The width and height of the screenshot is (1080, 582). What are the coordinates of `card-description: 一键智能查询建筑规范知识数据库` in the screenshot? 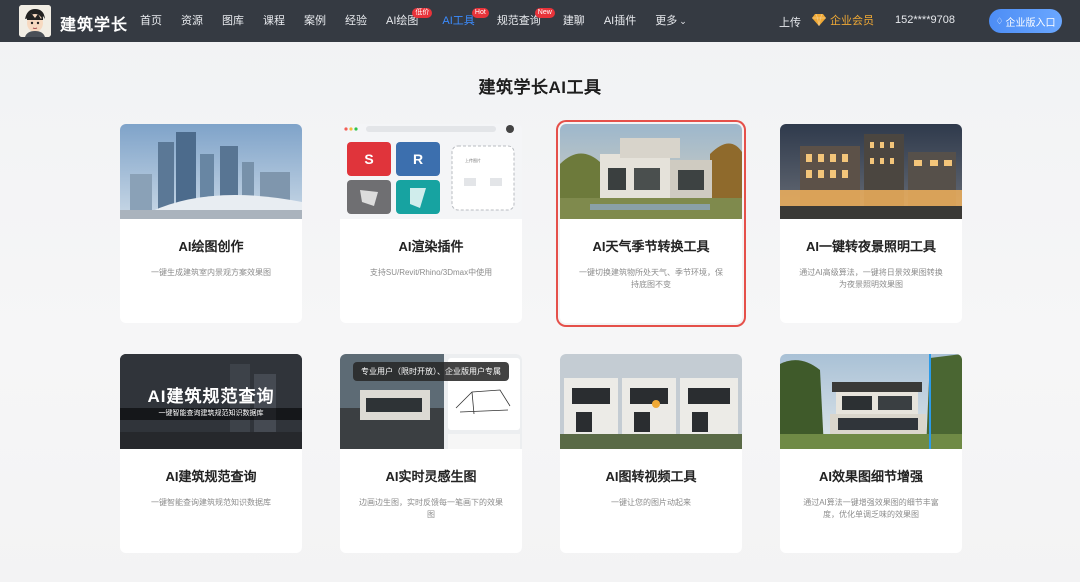 It's located at (211, 502).